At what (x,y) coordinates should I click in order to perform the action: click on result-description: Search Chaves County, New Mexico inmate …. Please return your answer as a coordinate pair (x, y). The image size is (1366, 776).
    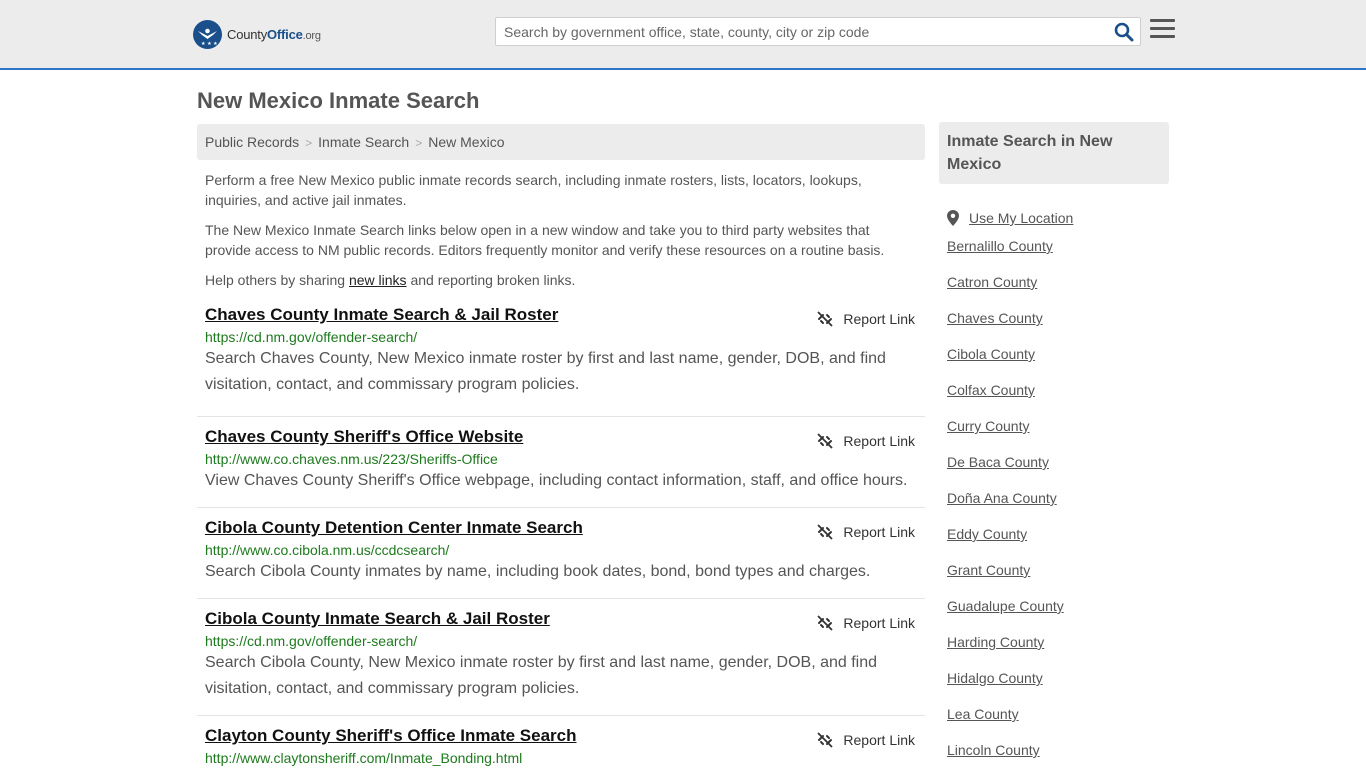
    Looking at the image, I should click on (545, 371).